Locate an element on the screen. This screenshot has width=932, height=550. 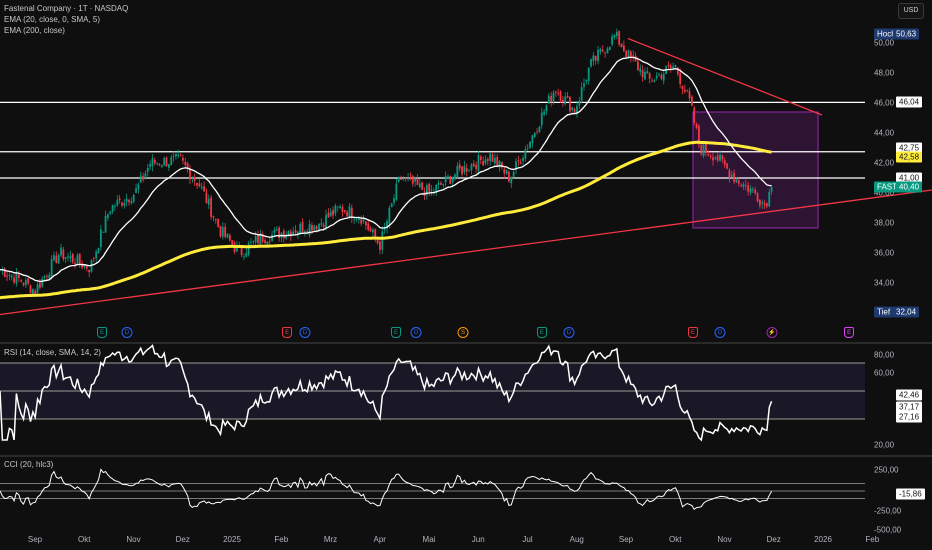
time-axis-label: Mai is located at coordinates (429, 539).